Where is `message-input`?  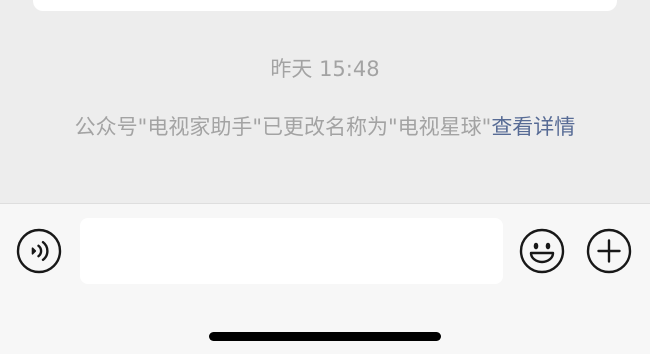
message-input is located at coordinates (291, 251).